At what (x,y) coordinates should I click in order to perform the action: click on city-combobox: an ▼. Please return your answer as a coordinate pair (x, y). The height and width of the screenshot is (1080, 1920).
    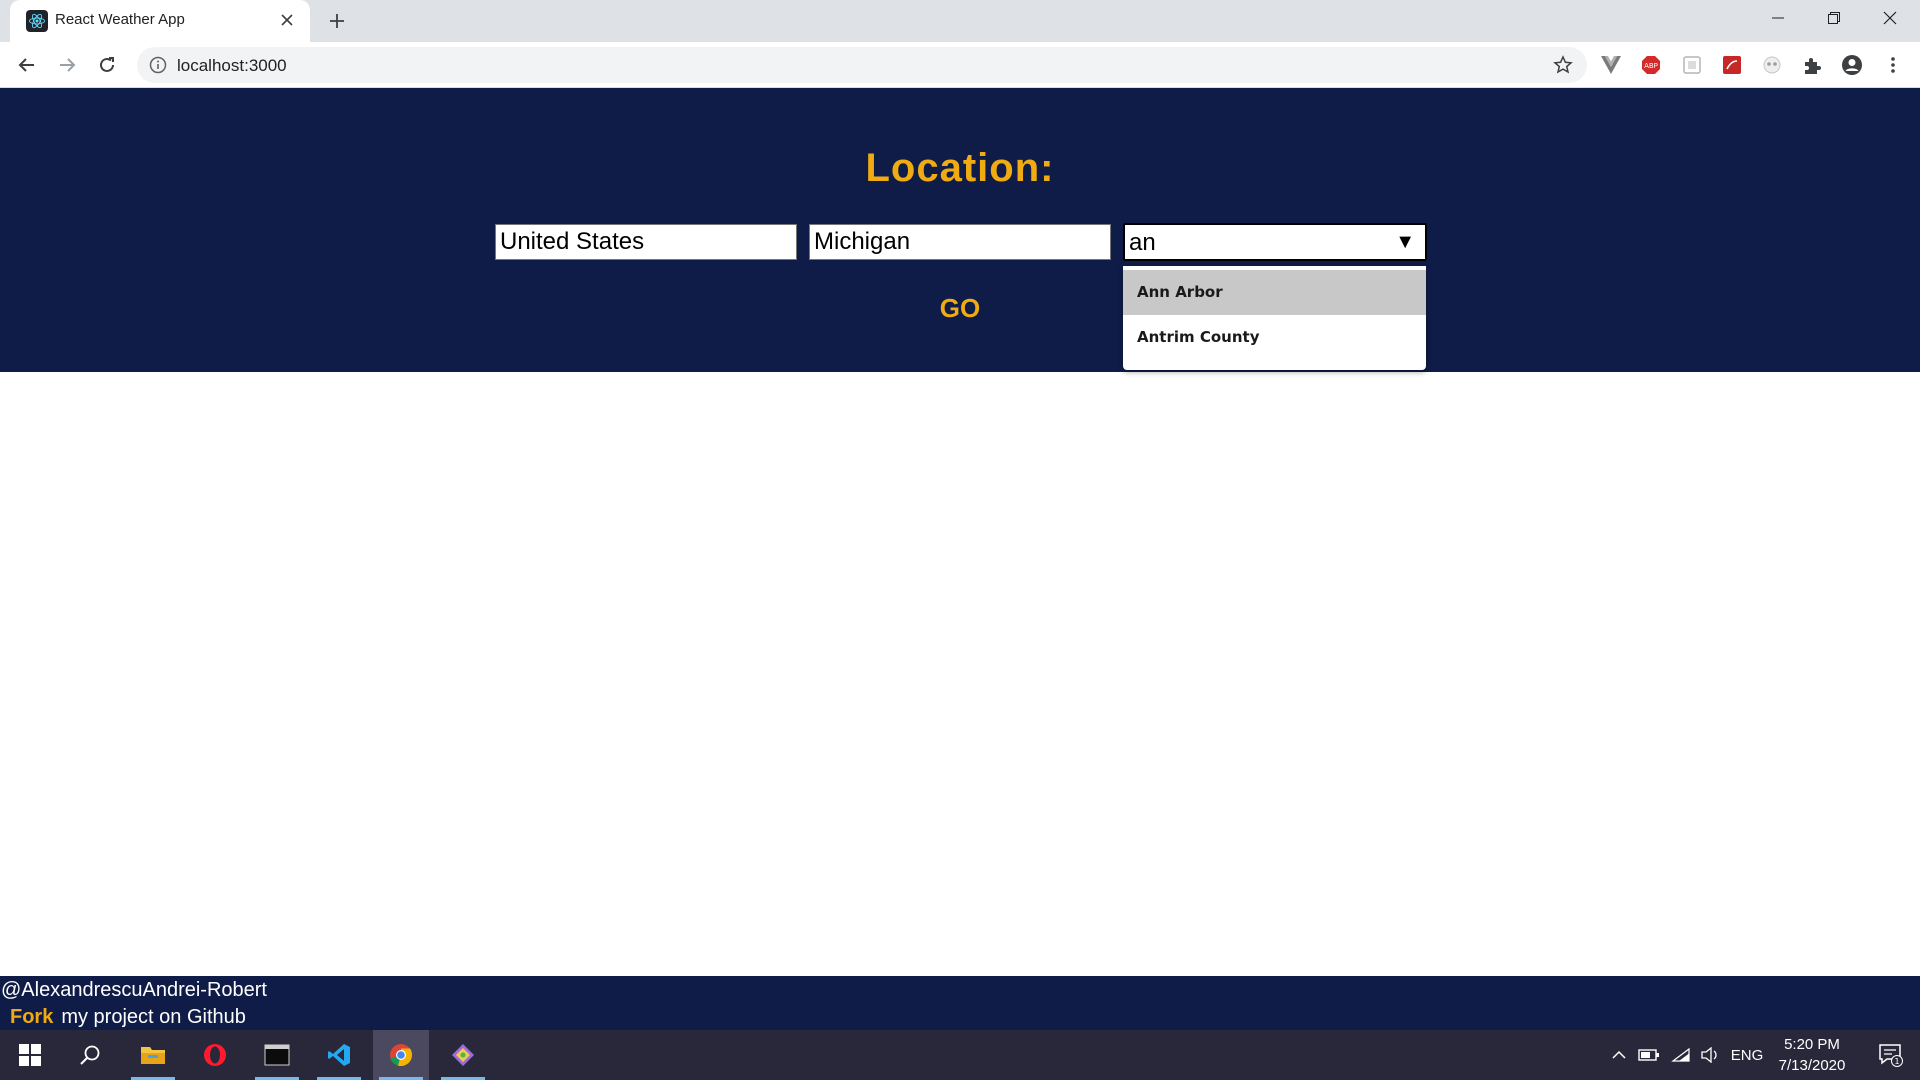
    Looking at the image, I should click on (1275, 242).